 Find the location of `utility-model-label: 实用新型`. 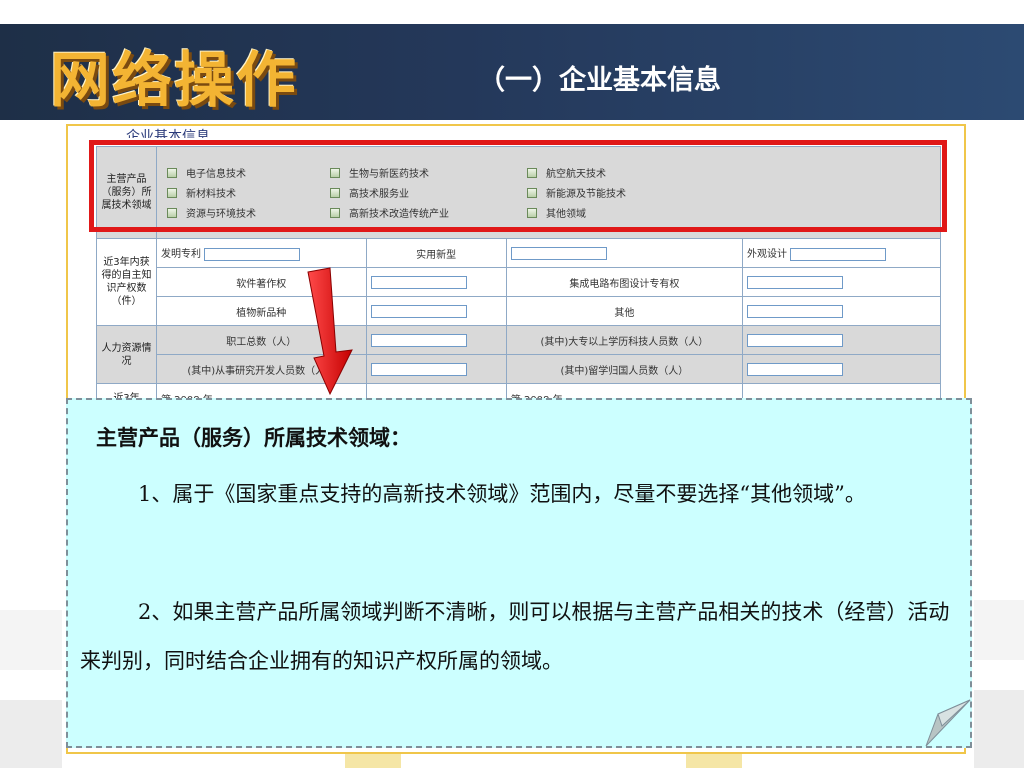

utility-model-label: 实用新型 is located at coordinates (436, 253).